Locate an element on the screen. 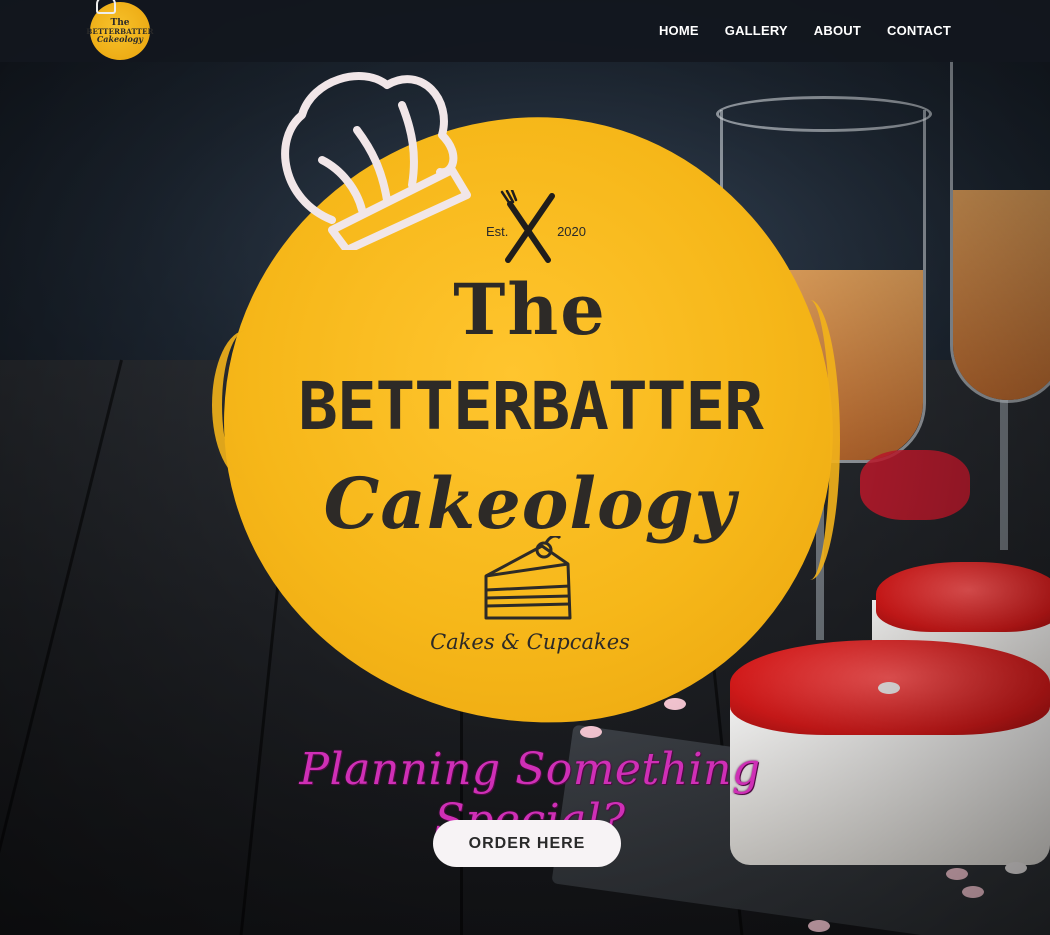 The image size is (1050, 935). nav-item-home: HOME is located at coordinates (679, 30).